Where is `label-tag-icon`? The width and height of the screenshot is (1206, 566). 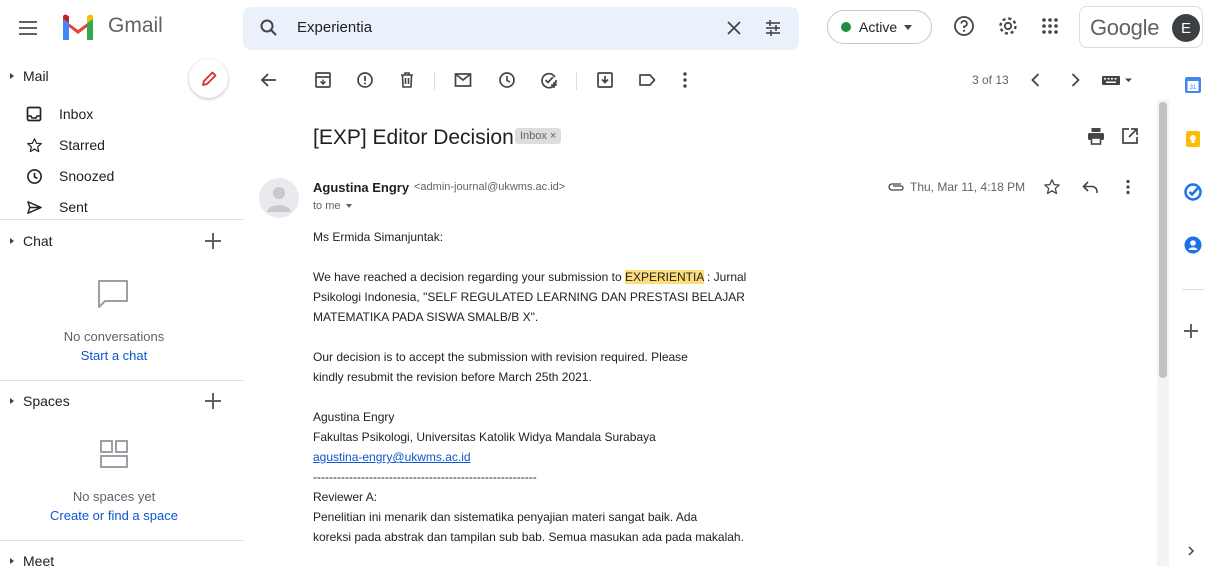 label-tag-icon is located at coordinates (647, 80).